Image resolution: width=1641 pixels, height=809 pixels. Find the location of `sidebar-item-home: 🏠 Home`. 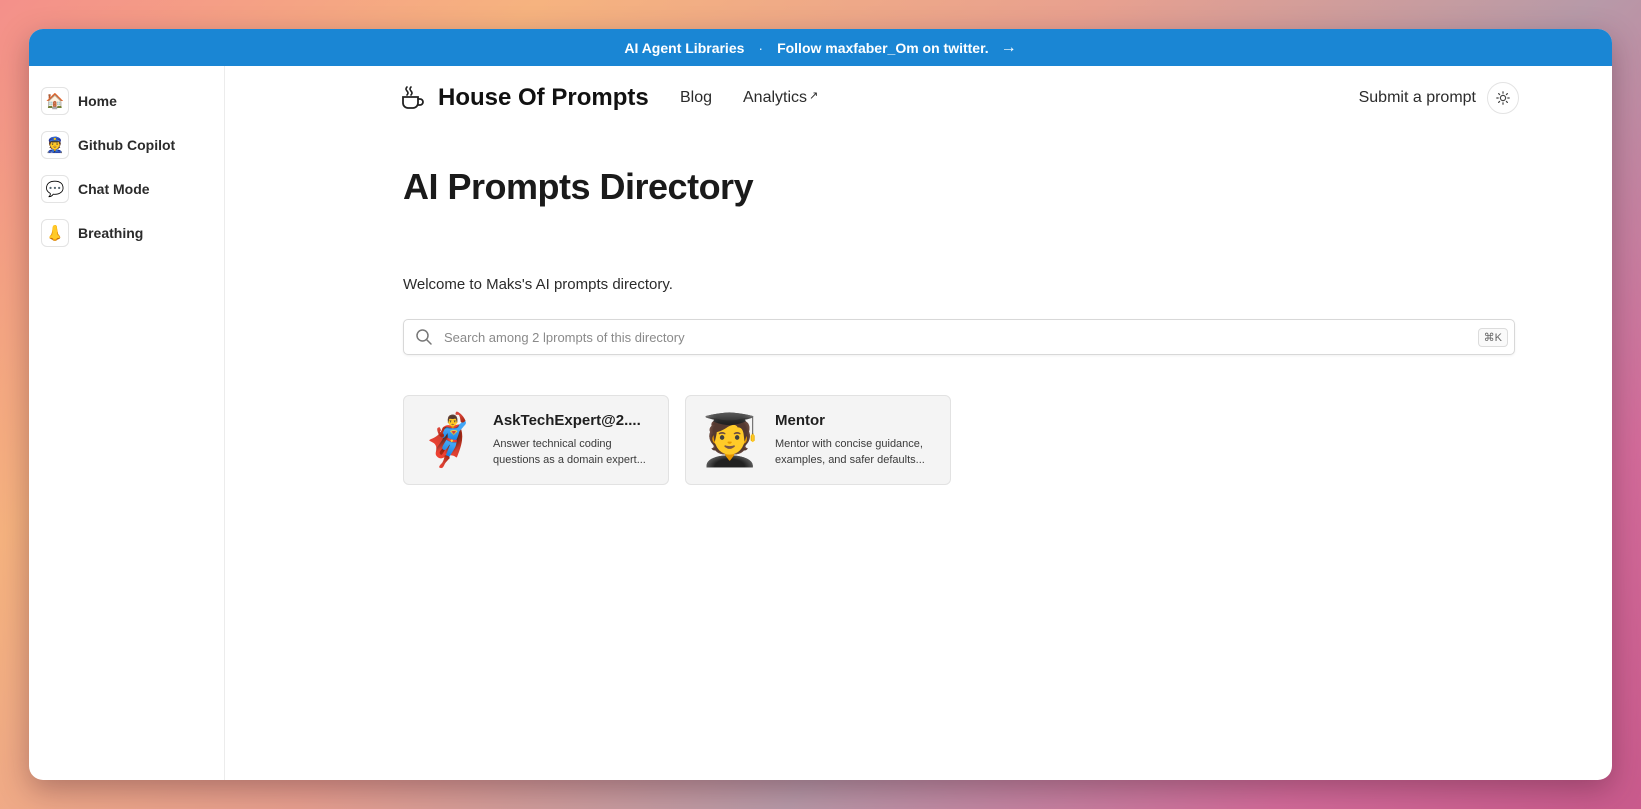

sidebar-item-home: 🏠 Home is located at coordinates (126, 101).